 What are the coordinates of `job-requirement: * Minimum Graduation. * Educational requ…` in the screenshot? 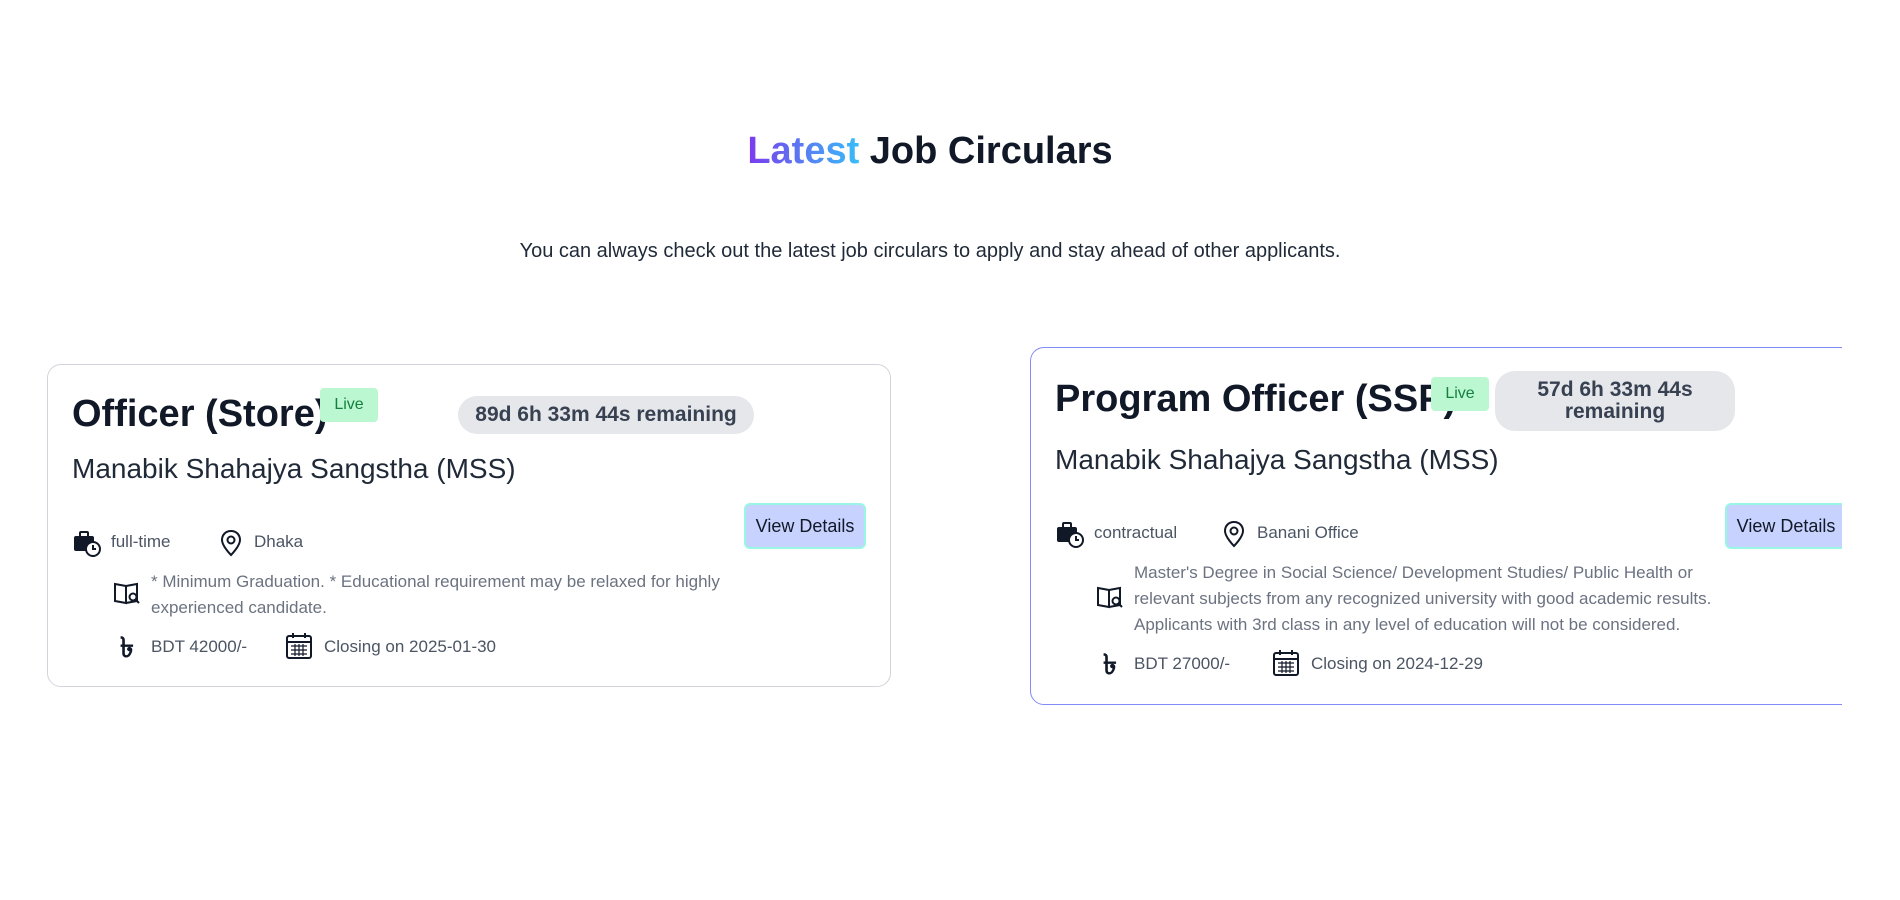 It's located at (435, 594).